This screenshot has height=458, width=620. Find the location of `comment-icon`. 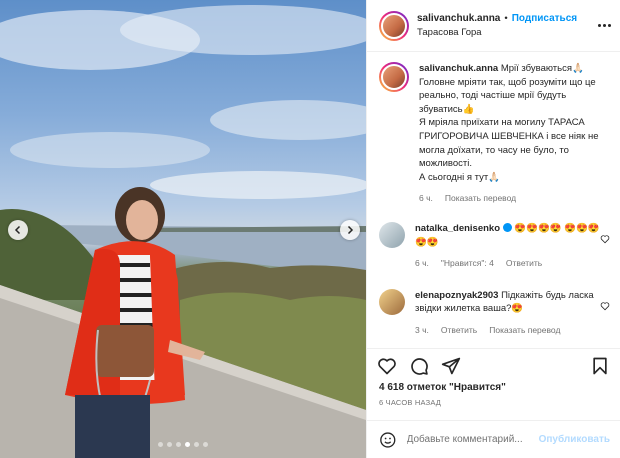

comment-icon is located at coordinates (419, 366).